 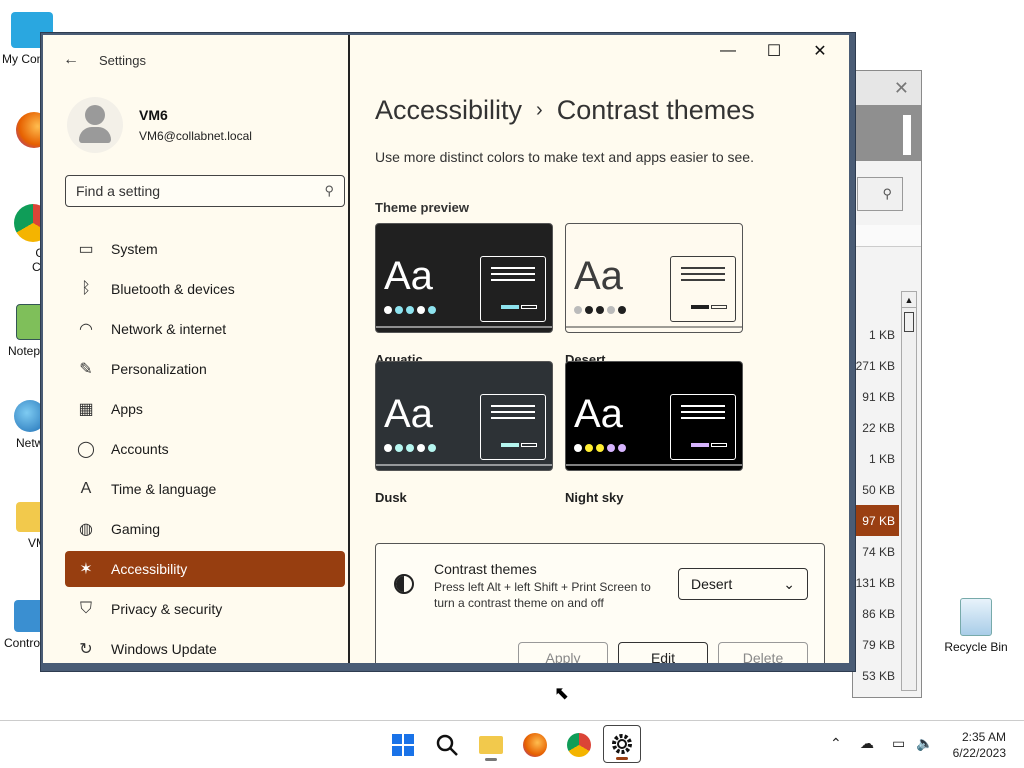 I want to click on nav-icon: A, so click(x=86, y=488).